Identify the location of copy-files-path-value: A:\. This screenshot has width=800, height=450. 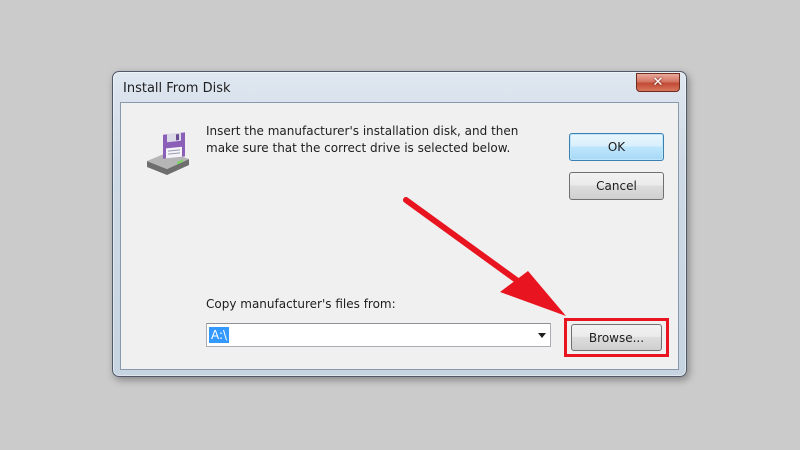
(219, 335).